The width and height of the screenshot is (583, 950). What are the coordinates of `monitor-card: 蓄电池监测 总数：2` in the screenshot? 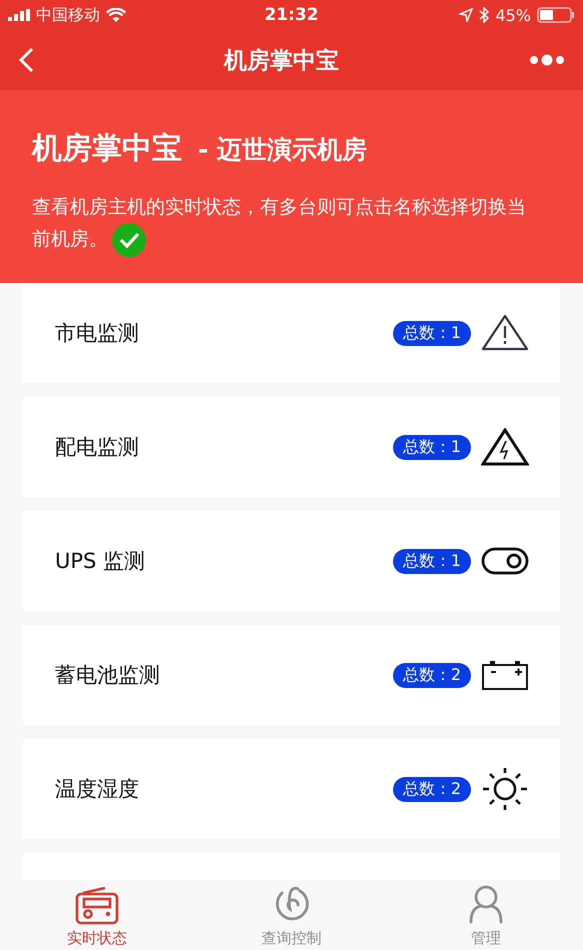 It's located at (291, 675).